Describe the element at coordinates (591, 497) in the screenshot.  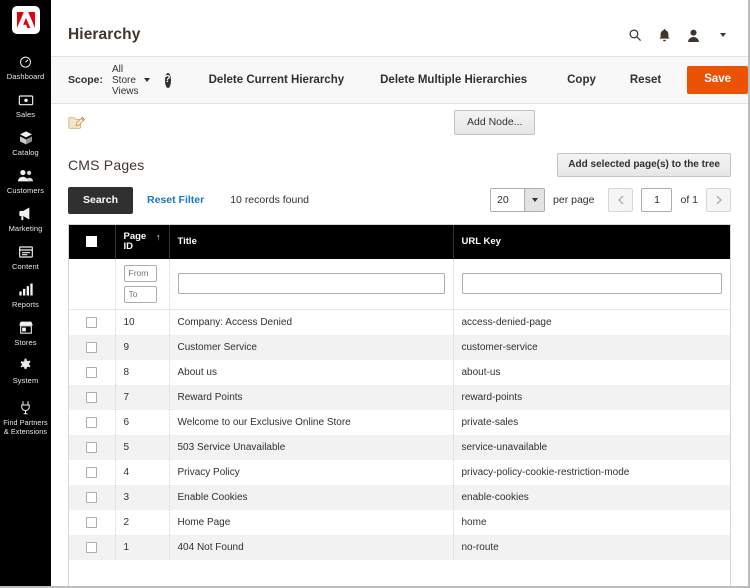
I see `cell-url-key: enable-cookies` at that location.